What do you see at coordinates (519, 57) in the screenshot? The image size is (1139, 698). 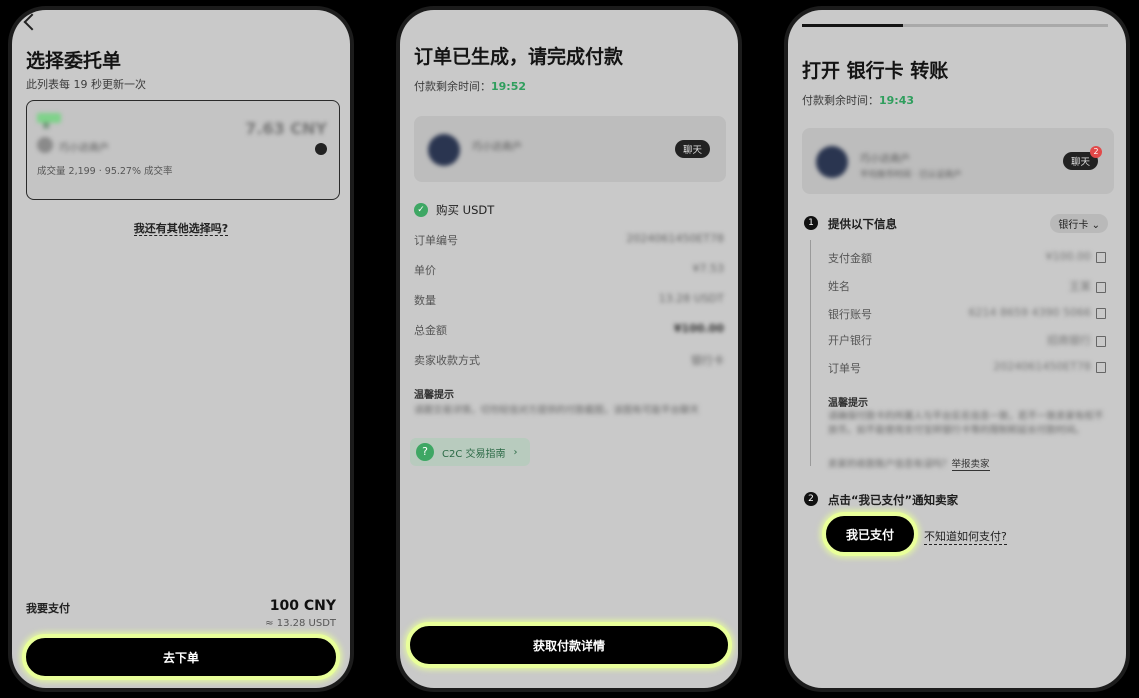 I see `page-title: 订单已生成，请完成付款` at bounding box center [519, 57].